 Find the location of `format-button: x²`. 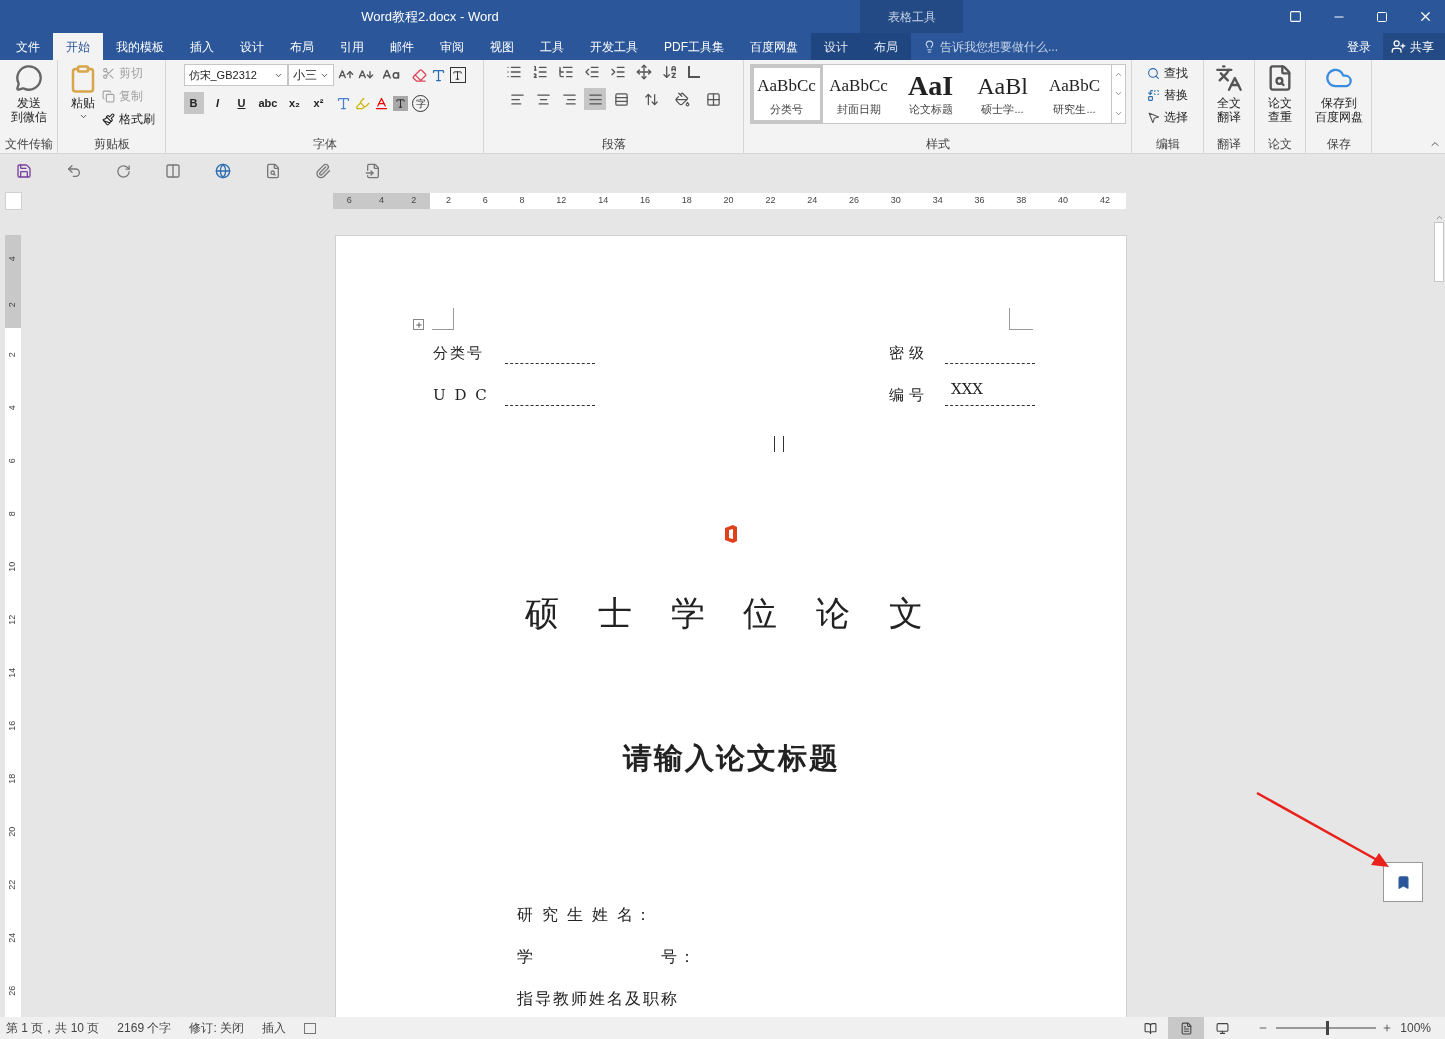

format-button: x² is located at coordinates (318, 103).